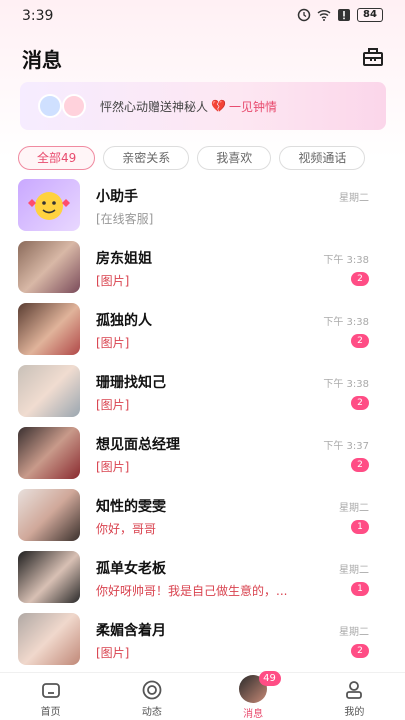 Image resolution: width=405 pixels, height=720 pixels. Describe the element at coordinates (202, 393) in the screenshot. I see `conversation-row: 珊珊找知己 下午 3:38 [图片] 2` at that location.